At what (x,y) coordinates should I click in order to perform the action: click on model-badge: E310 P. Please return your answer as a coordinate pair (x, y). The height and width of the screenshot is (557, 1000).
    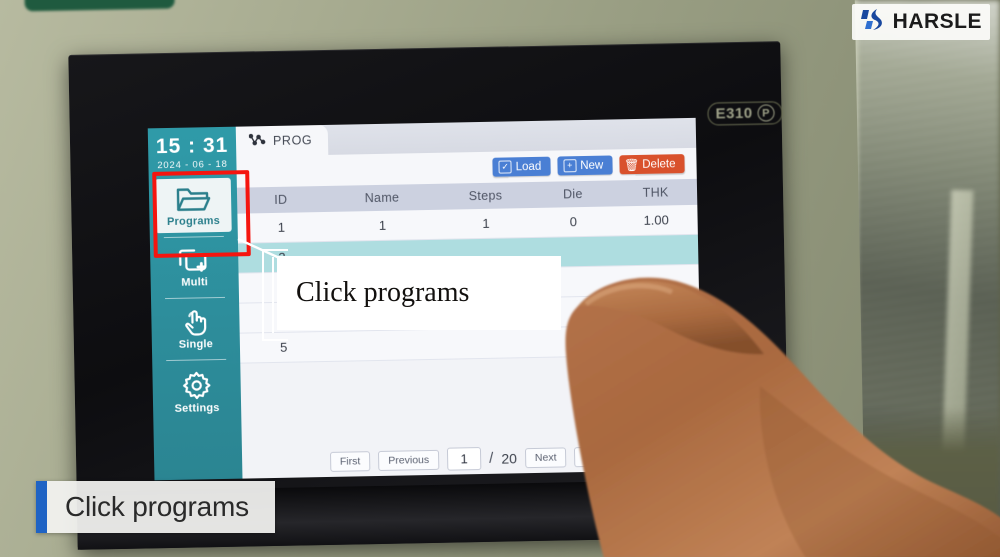
    Looking at the image, I should click on (745, 113).